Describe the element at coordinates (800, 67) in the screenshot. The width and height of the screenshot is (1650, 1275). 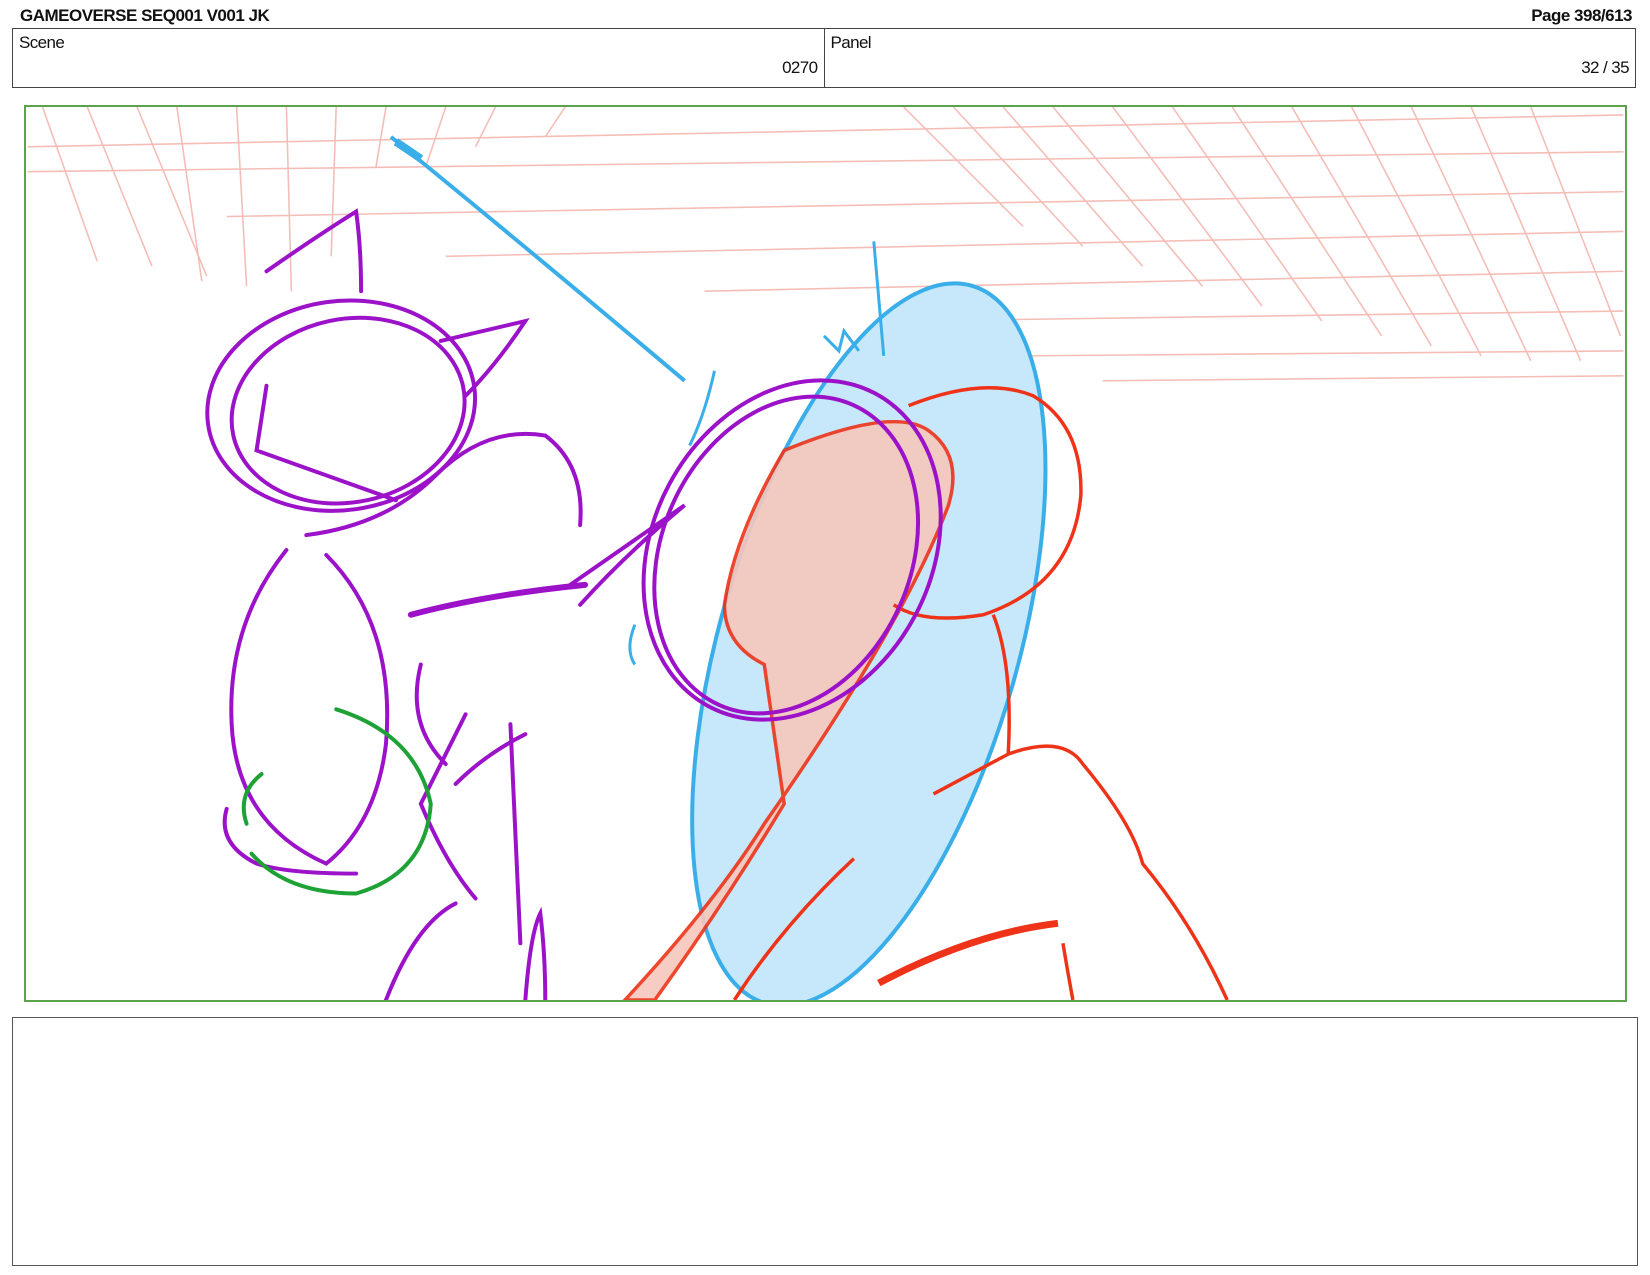
I see `scene-number: 0270` at that location.